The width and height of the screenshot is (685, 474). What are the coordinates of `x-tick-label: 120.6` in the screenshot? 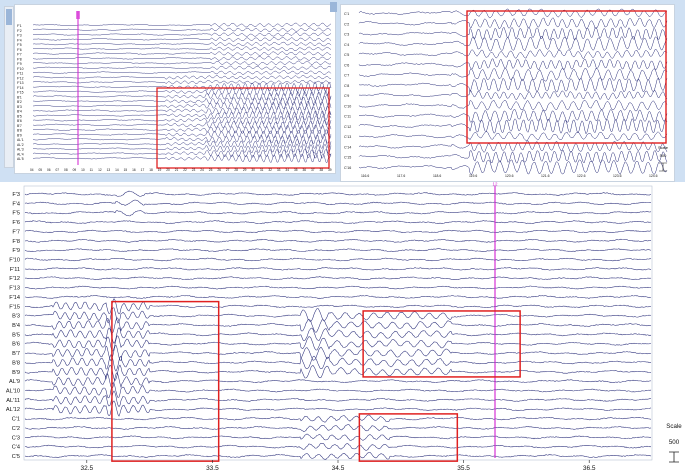 It's located at (509, 176).